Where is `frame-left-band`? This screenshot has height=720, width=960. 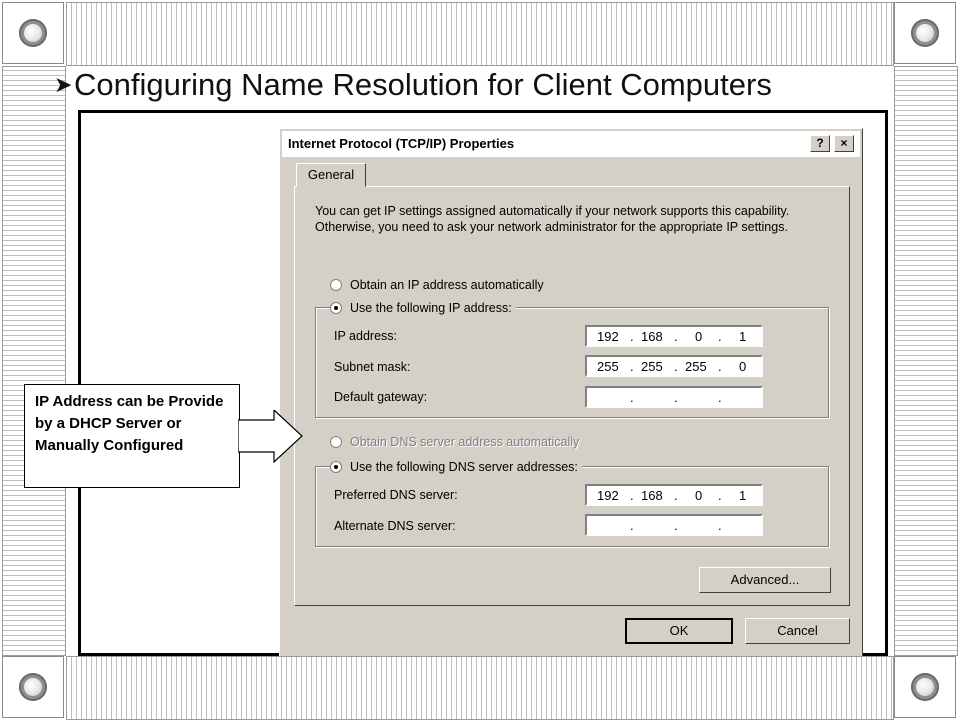 frame-left-band is located at coordinates (34, 361).